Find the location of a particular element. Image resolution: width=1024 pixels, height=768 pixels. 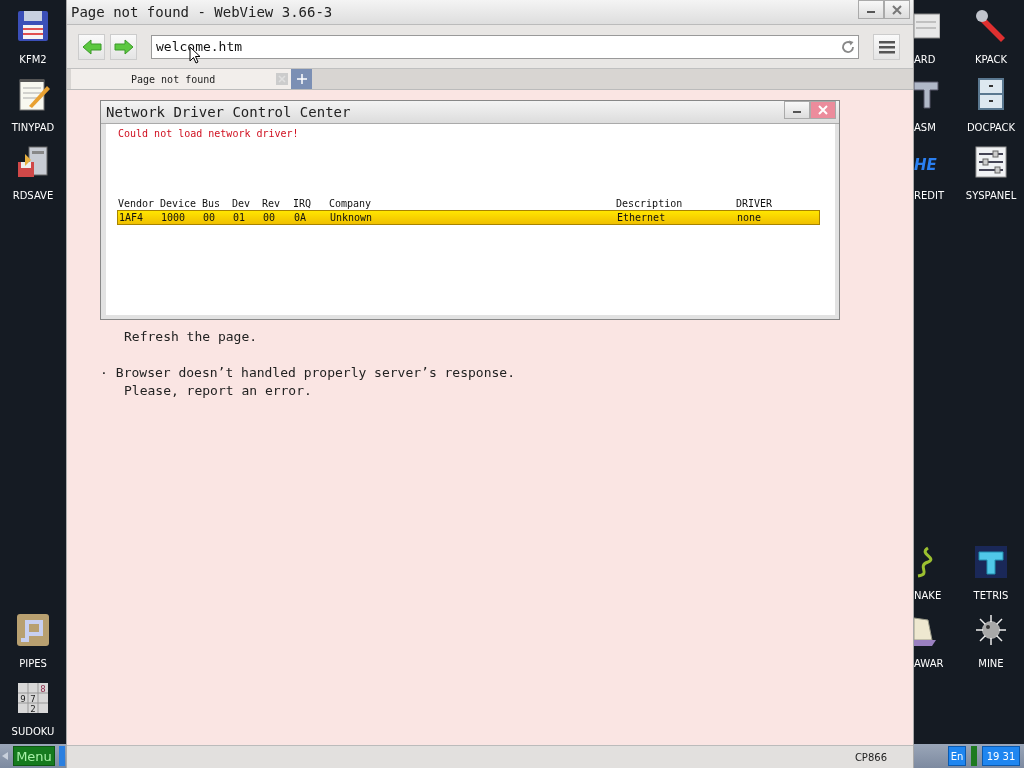

sudoku-grid-icon: 8 9 7 2 is located at coordinates (33, 698).